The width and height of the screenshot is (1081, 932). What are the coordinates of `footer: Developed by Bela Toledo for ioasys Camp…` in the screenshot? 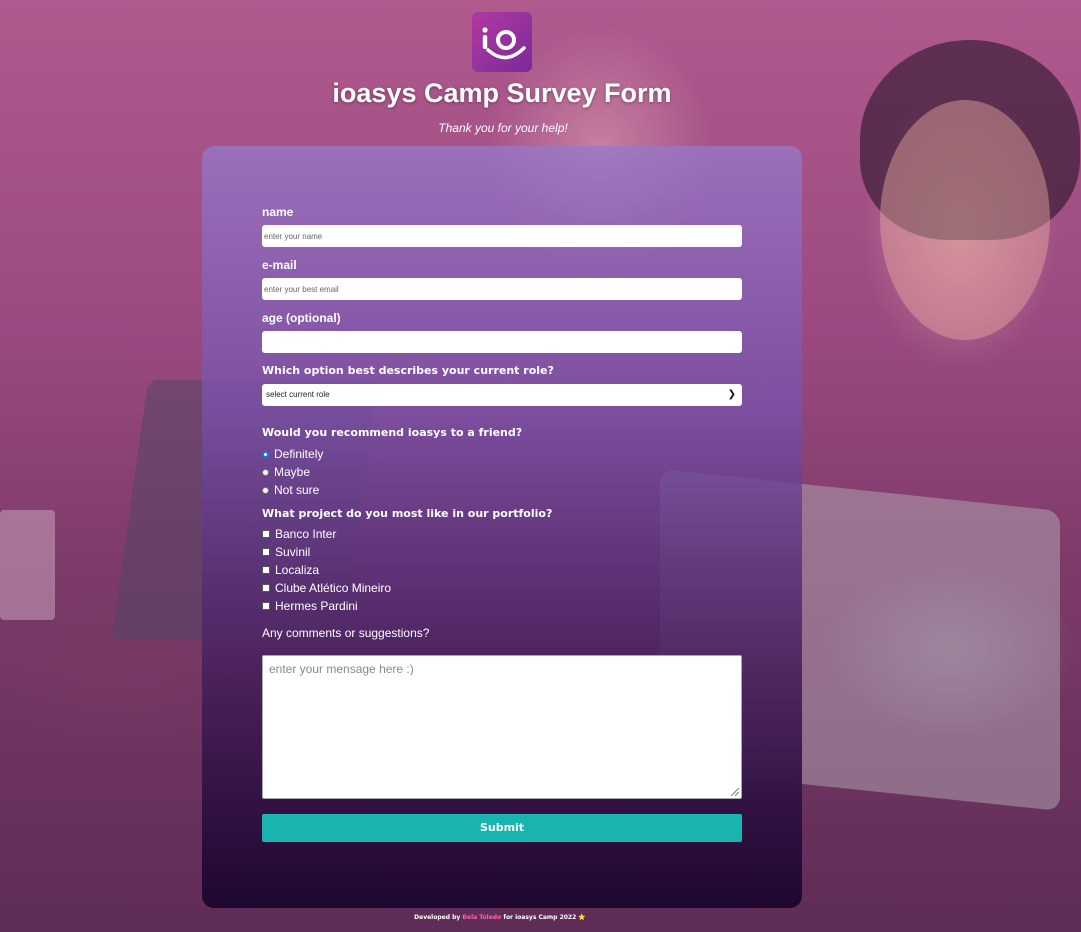 It's located at (500, 917).